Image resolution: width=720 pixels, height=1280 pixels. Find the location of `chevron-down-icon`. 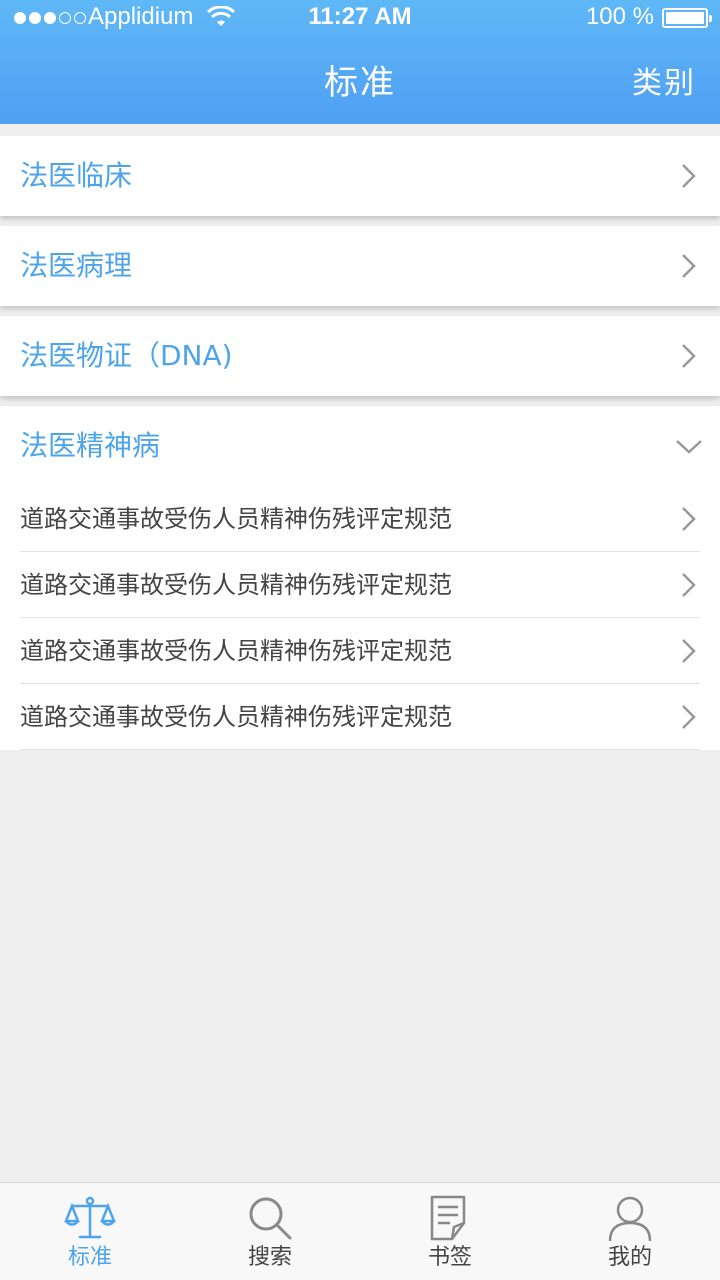

chevron-down-icon is located at coordinates (689, 447).